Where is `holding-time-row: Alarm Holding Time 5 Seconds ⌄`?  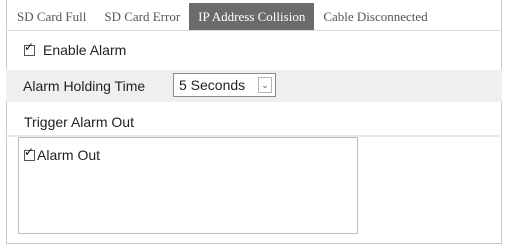 holding-time-row: Alarm Holding Time 5 Seconds ⌄ is located at coordinates (254, 86).